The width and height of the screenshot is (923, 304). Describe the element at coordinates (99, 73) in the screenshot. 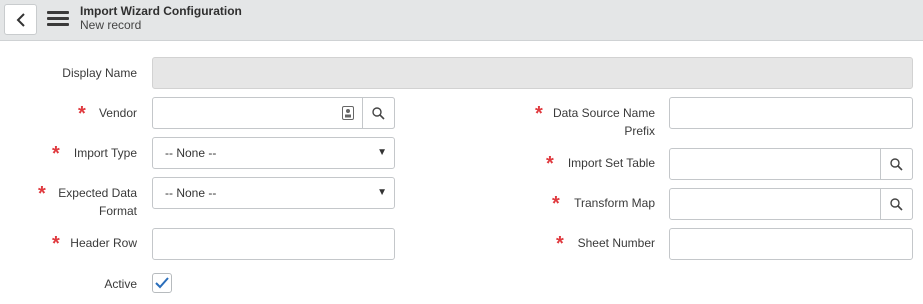

I see `display-name-label: Display Name` at that location.